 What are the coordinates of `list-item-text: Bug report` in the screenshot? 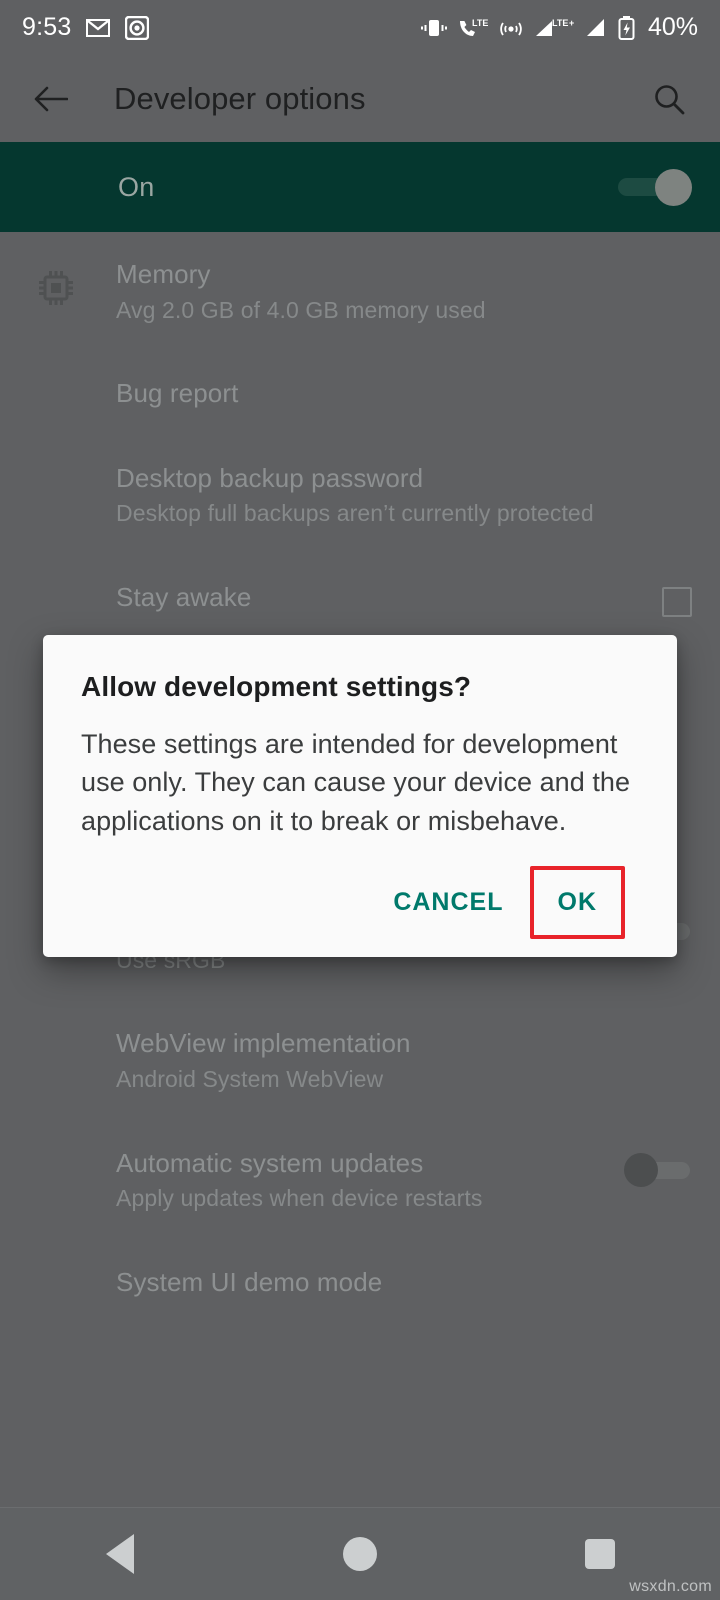 It's located at (404, 393).